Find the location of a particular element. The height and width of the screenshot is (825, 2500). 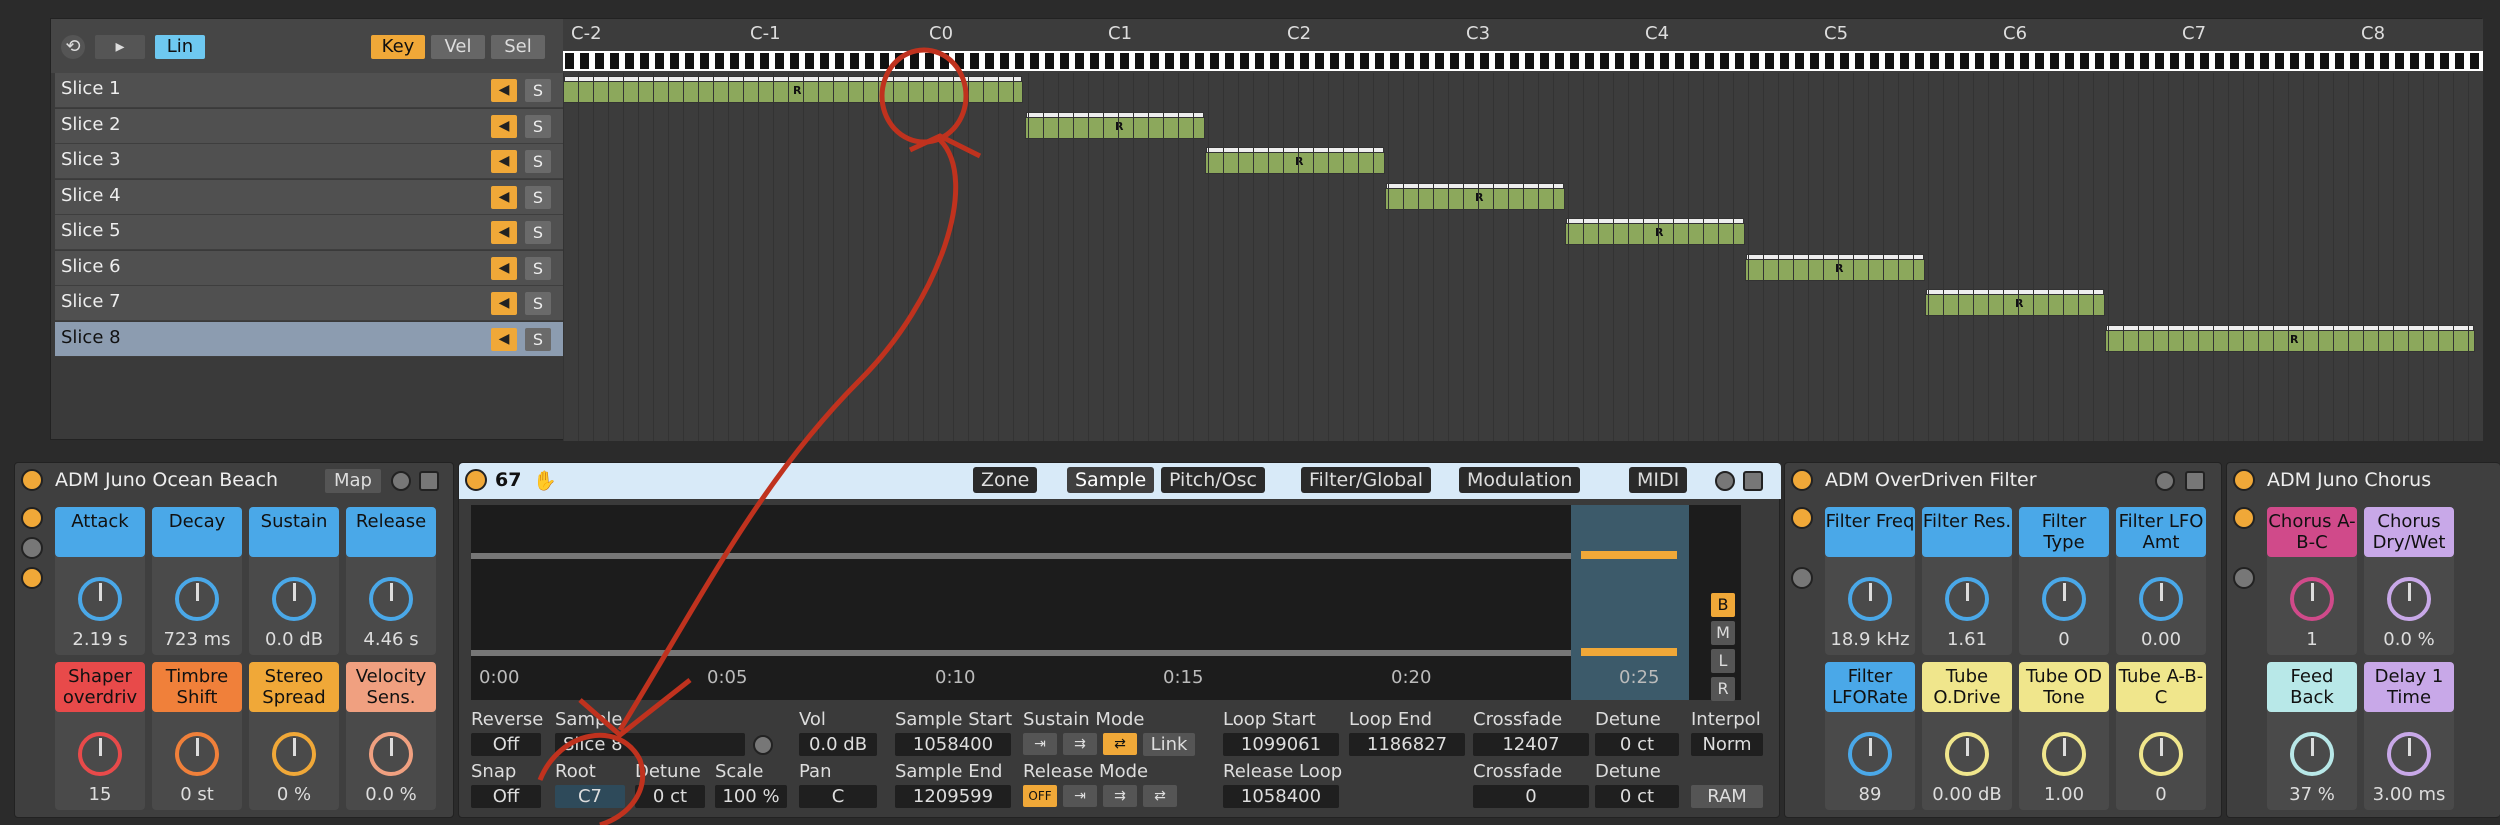

annotation-circle-top is located at coordinates (924, 96).